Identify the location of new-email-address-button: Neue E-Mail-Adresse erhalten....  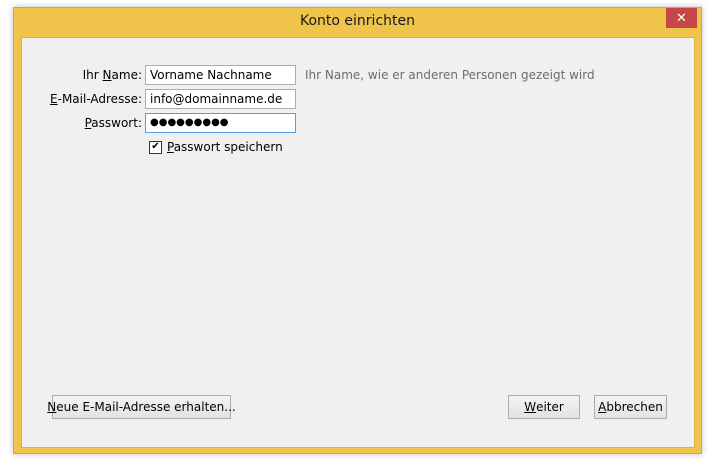
(141, 407).